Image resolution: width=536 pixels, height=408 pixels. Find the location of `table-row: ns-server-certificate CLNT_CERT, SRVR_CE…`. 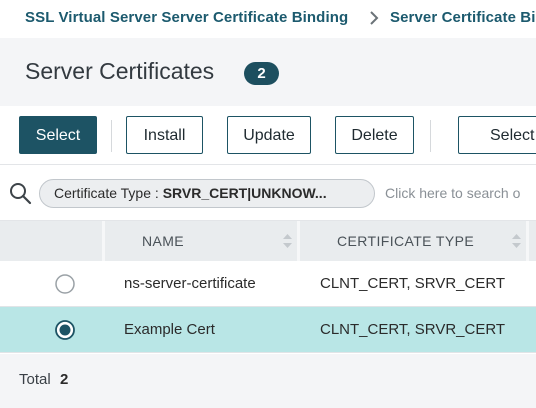

table-row: ns-server-certificate CLNT_CERT, SRVR_CE… is located at coordinates (268, 284).